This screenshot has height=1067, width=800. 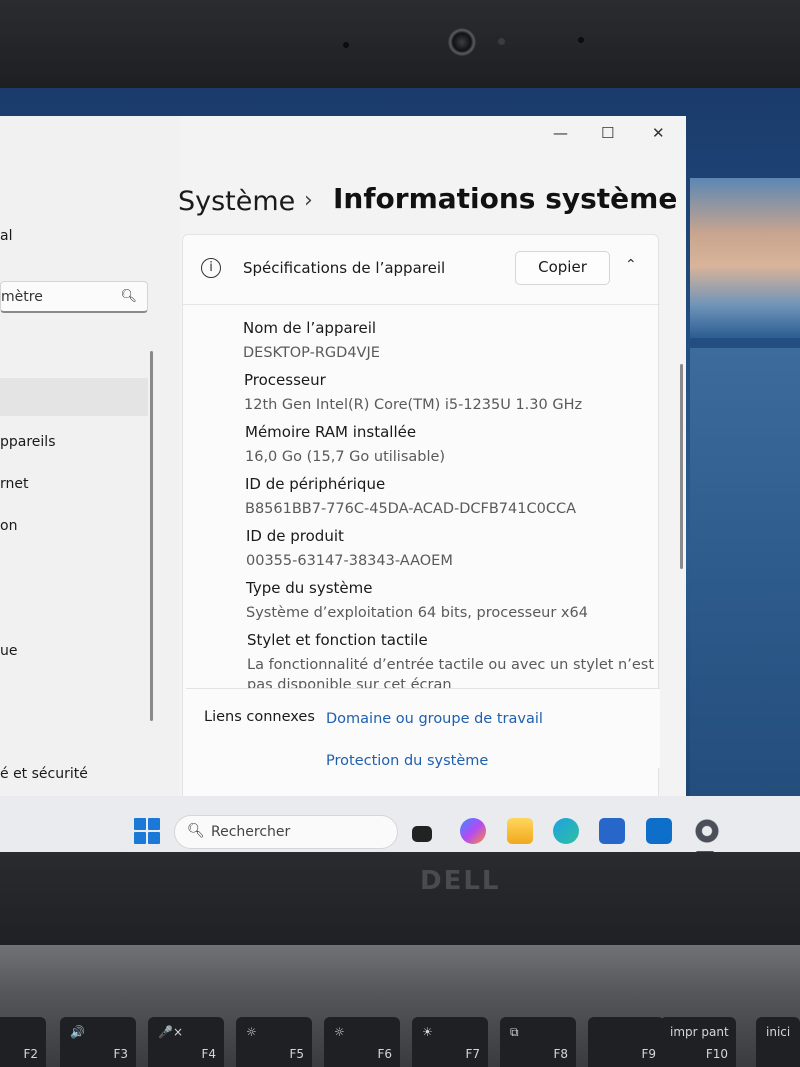 I want to click on key-home: inici, so click(x=778, y=1042).